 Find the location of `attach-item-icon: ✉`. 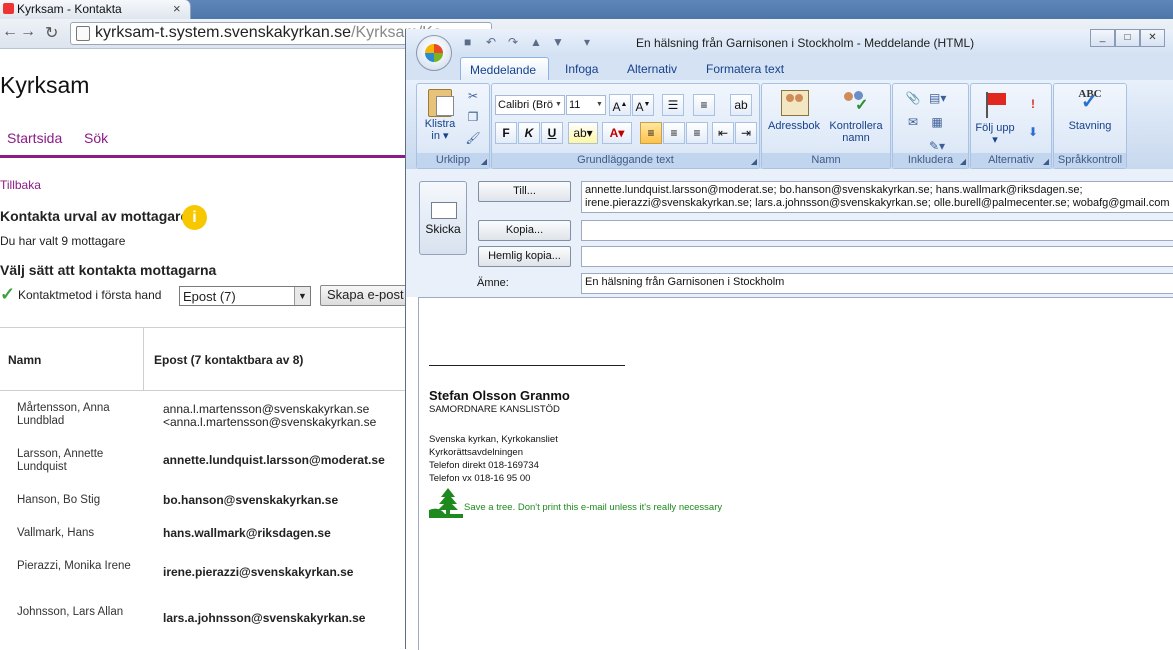

attach-item-icon: ✉ is located at coordinates (913, 122).